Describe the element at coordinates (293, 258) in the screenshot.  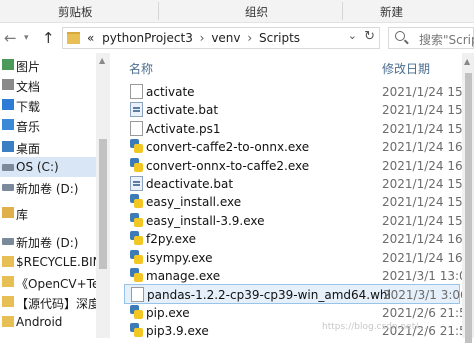
I see `file-row: isympy.exe 2021/1/24 16:42` at that location.